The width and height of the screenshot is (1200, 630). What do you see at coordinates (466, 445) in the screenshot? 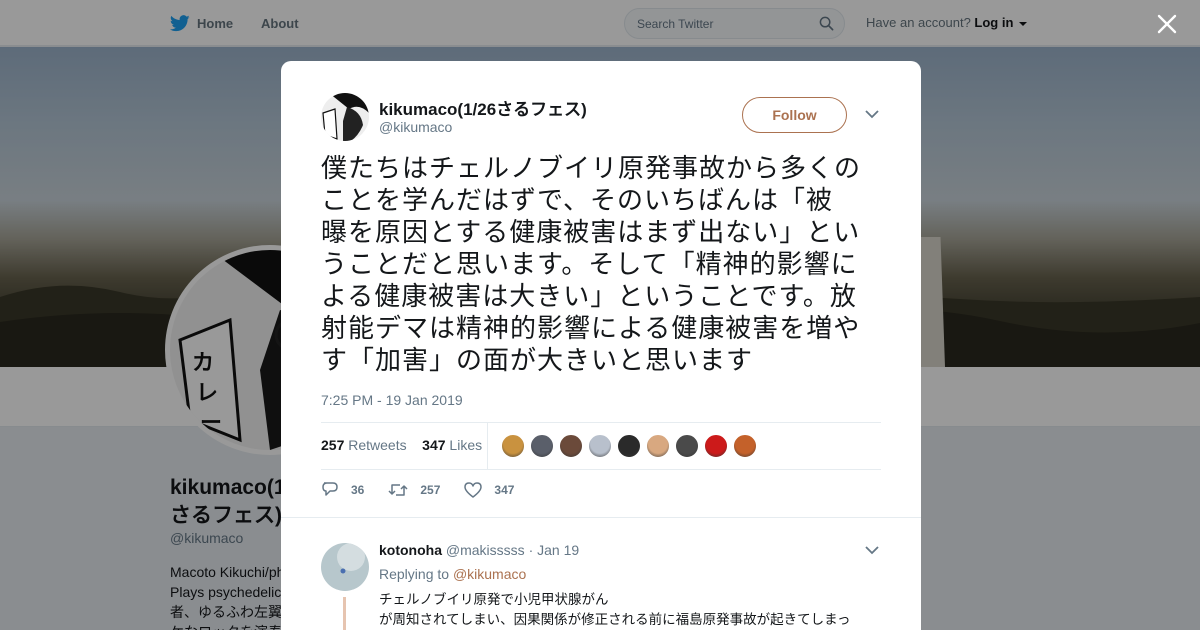
I see `likes-label: Likes` at bounding box center [466, 445].